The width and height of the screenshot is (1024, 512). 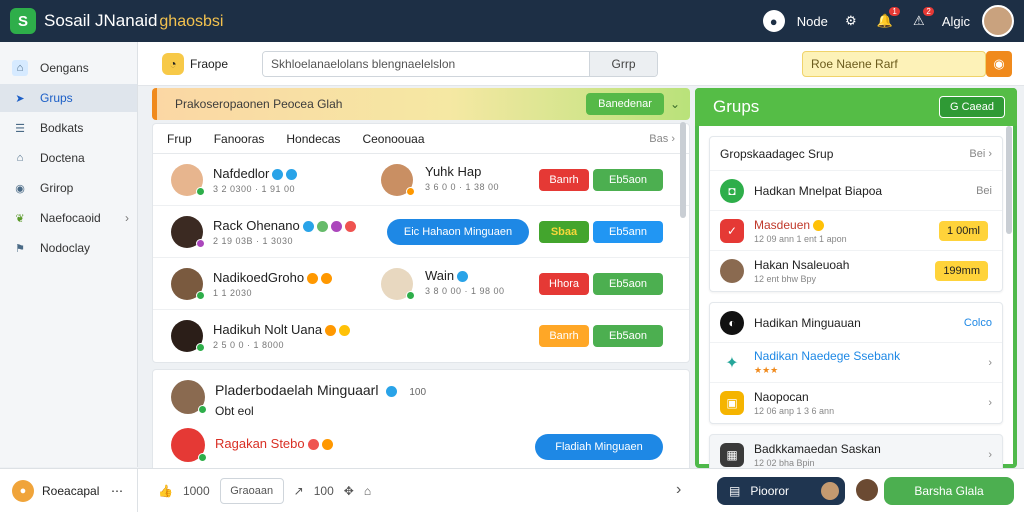 I want to click on green-action-button: Barsha Glala, so click(x=949, y=491).